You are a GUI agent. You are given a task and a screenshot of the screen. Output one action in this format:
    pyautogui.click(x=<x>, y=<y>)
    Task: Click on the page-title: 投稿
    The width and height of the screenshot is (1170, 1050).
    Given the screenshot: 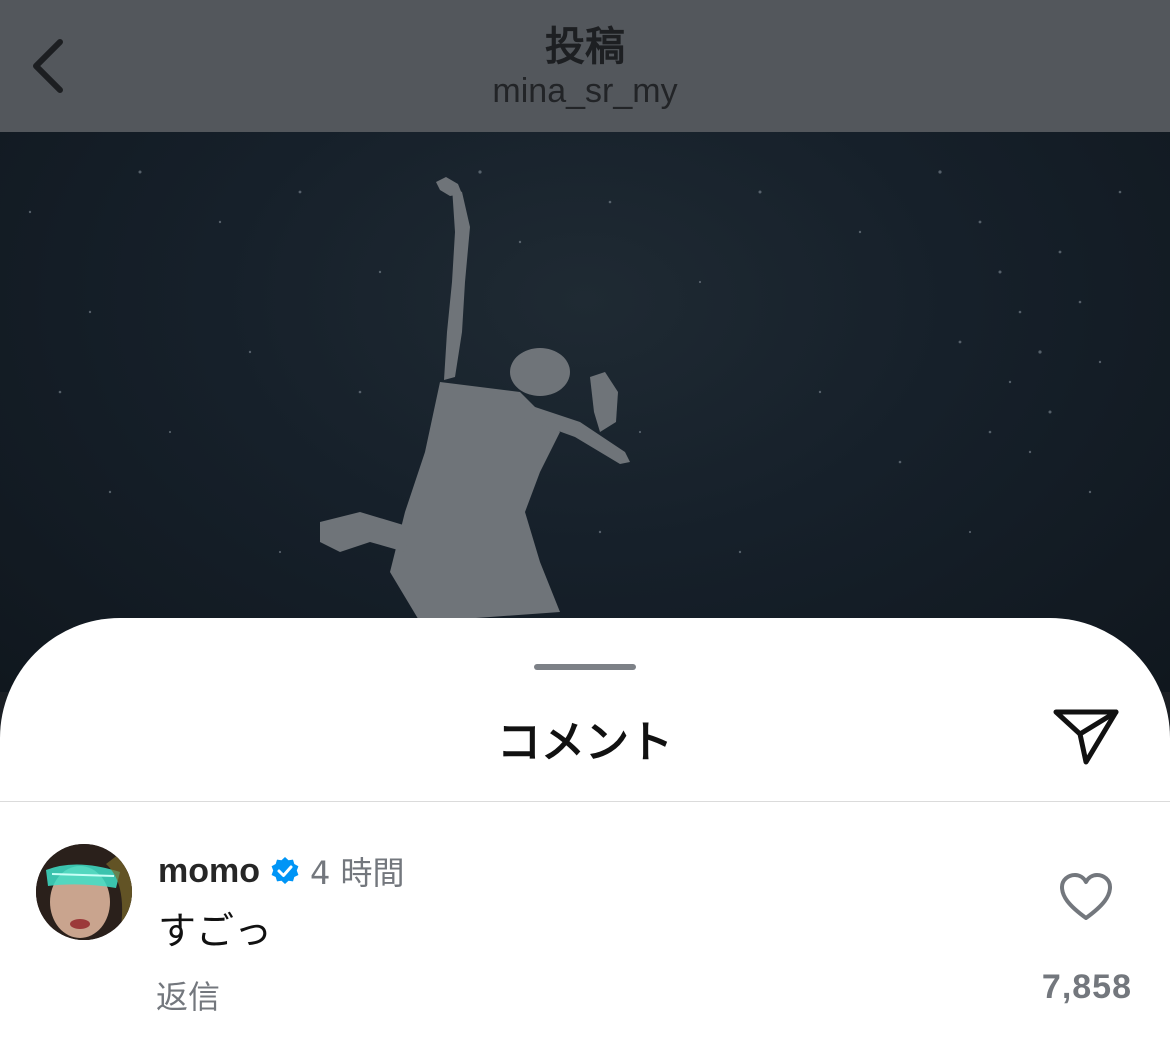 What is the action you would take?
    pyautogui.click(x=585, y=47)
    